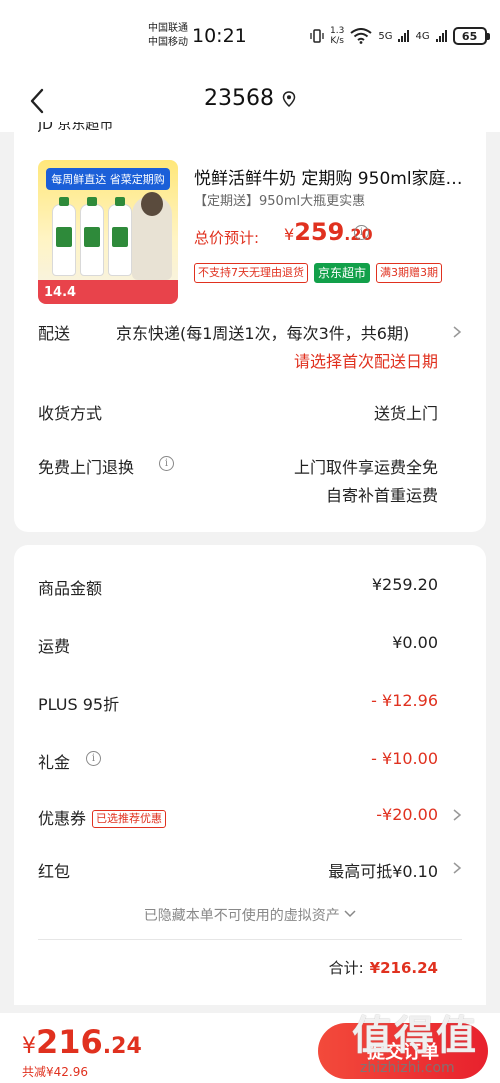  What do you see at coordinates (337, 41) in the screenshot?
I see `speed-unit: K/s` at bounding box center [337, 41].